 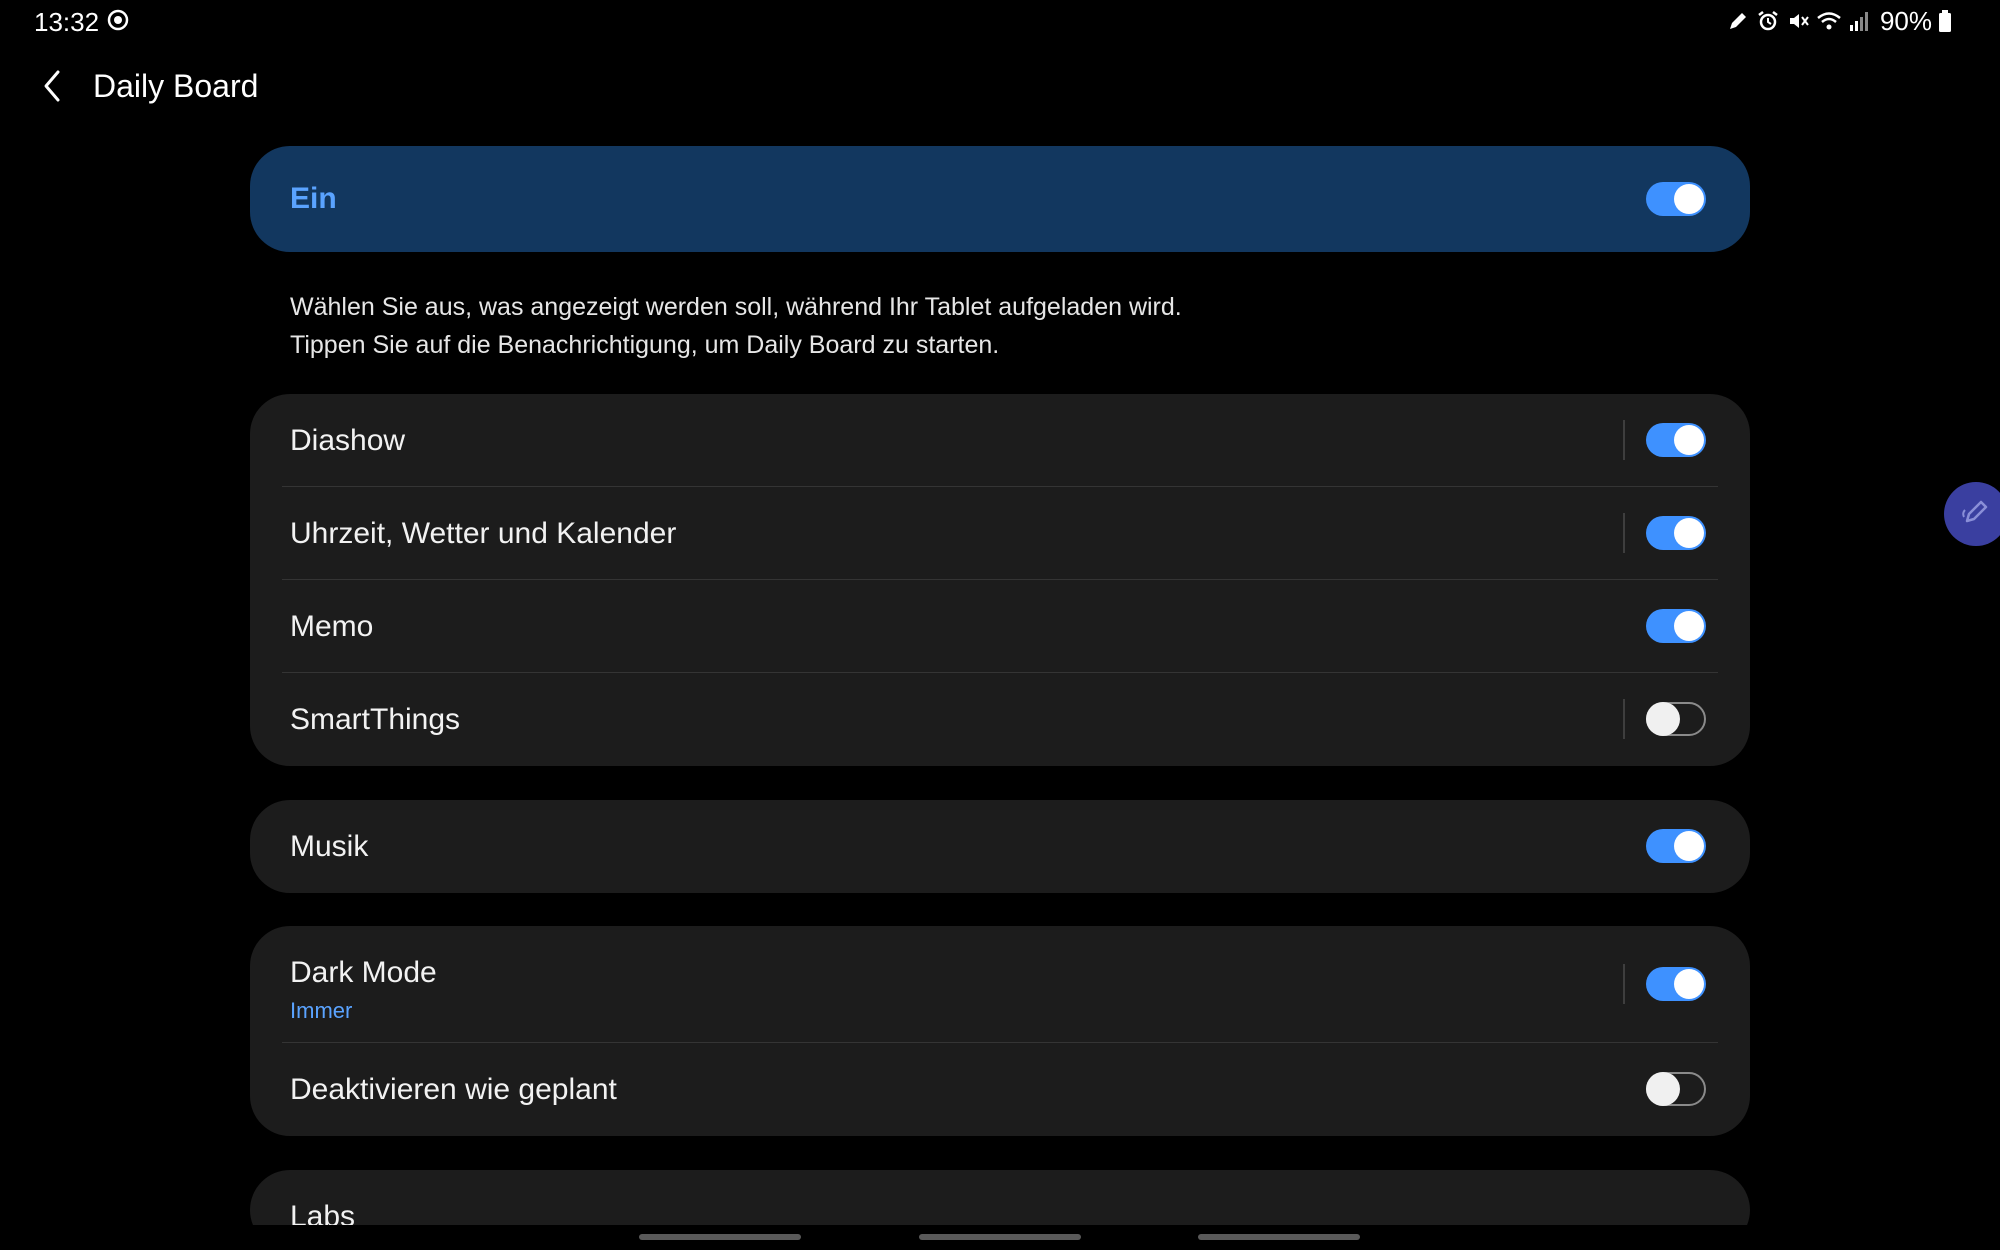 What do you see at coordinates (321, 1010) in the screenshot?
I see `setting-sublabel: Immer` at bounding box center [321, 1010].